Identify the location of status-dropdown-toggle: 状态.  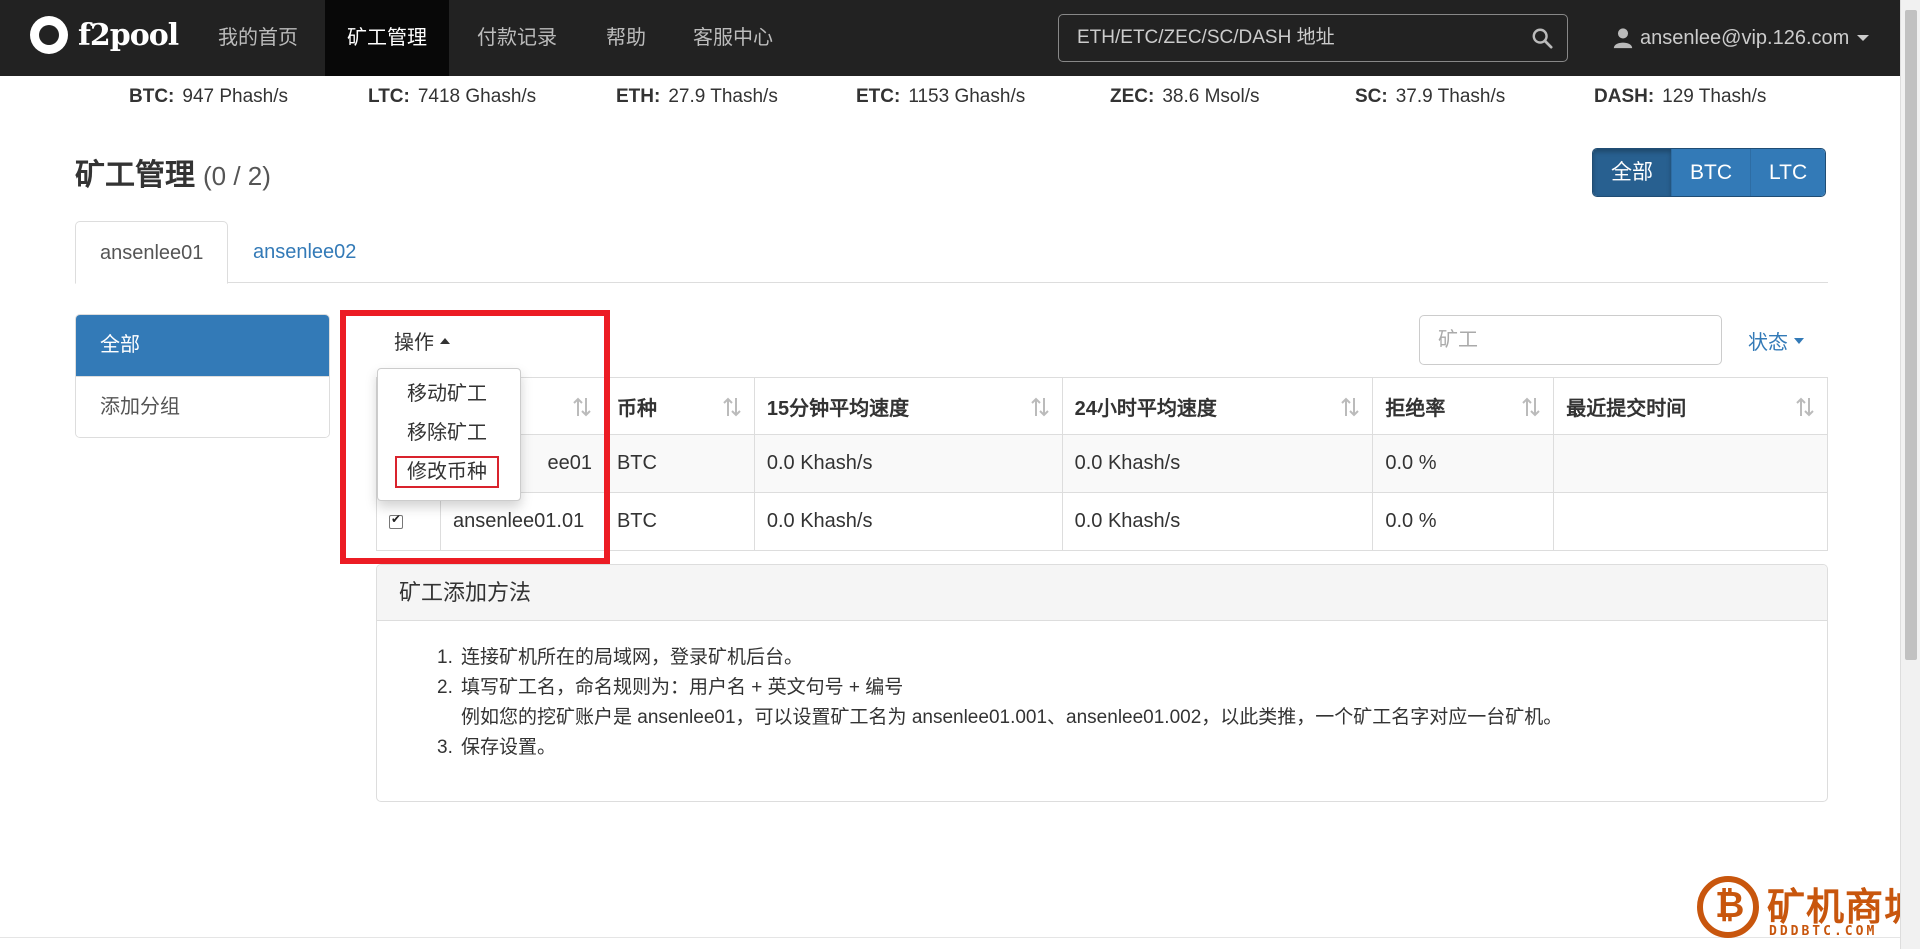
(1776, 340).